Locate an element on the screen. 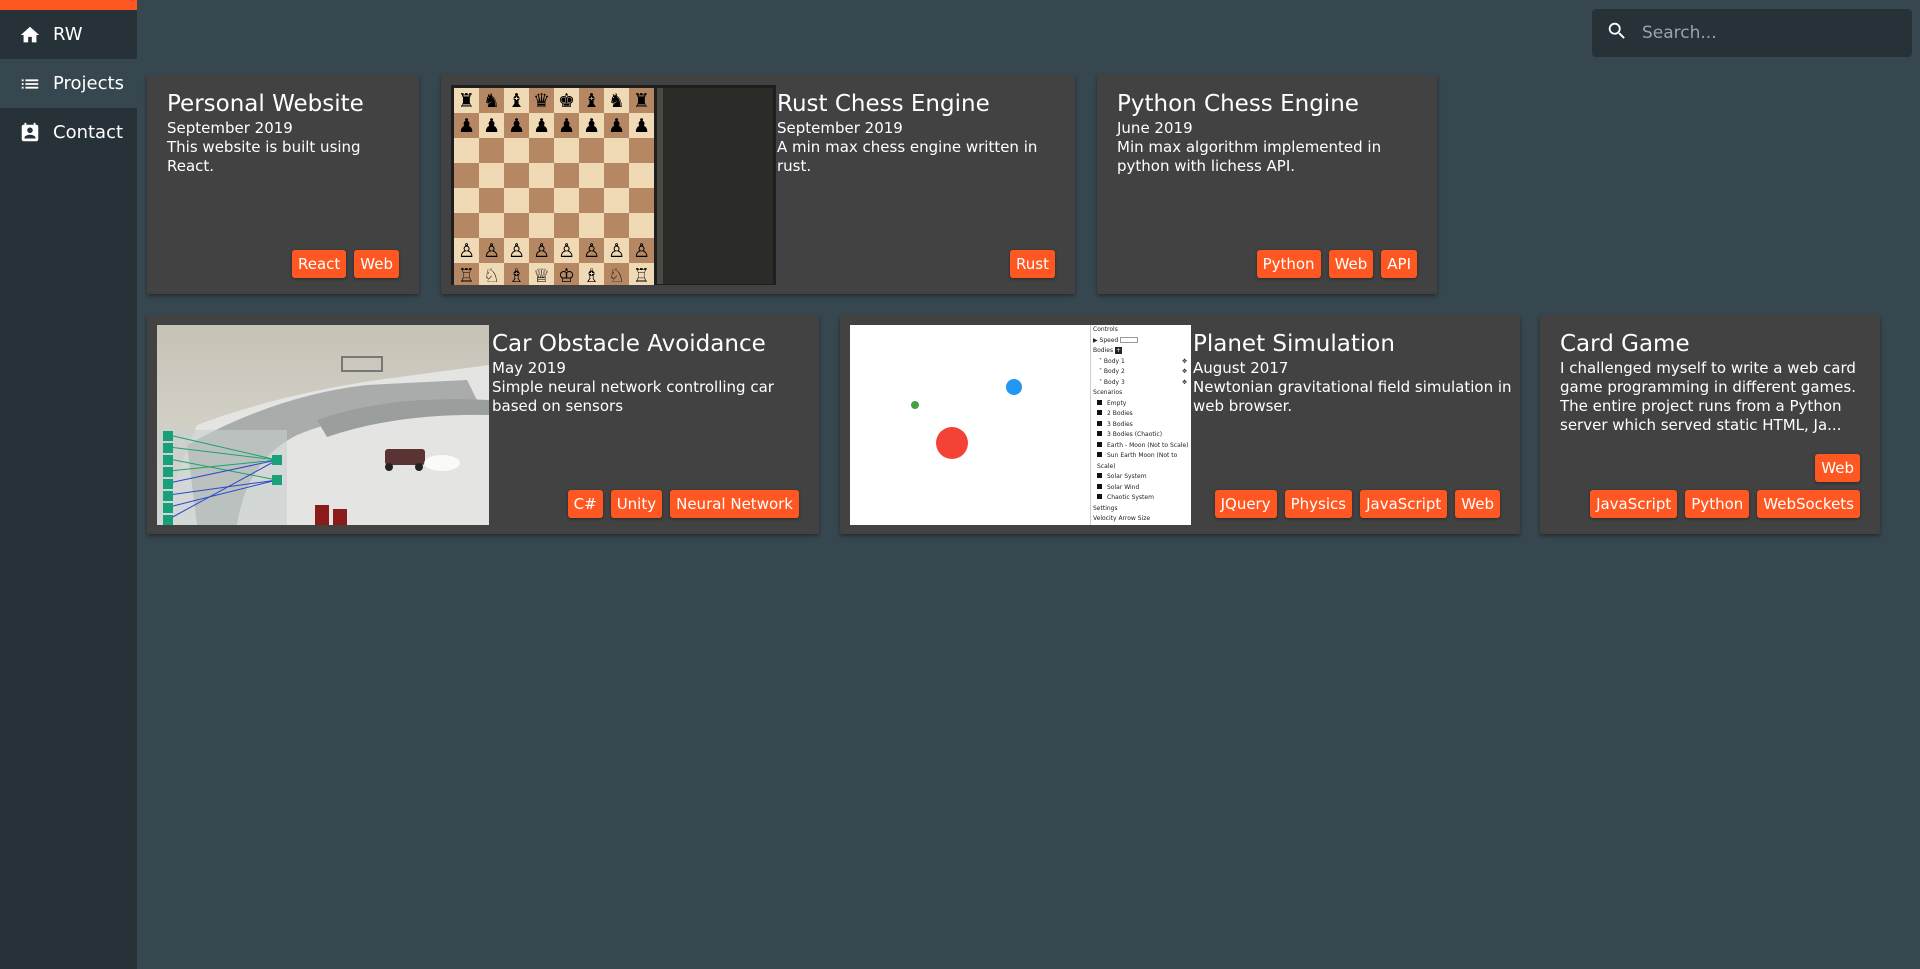 This screenshot has height=969, width=1920. search-bar is located at coordinates (1752, 33).